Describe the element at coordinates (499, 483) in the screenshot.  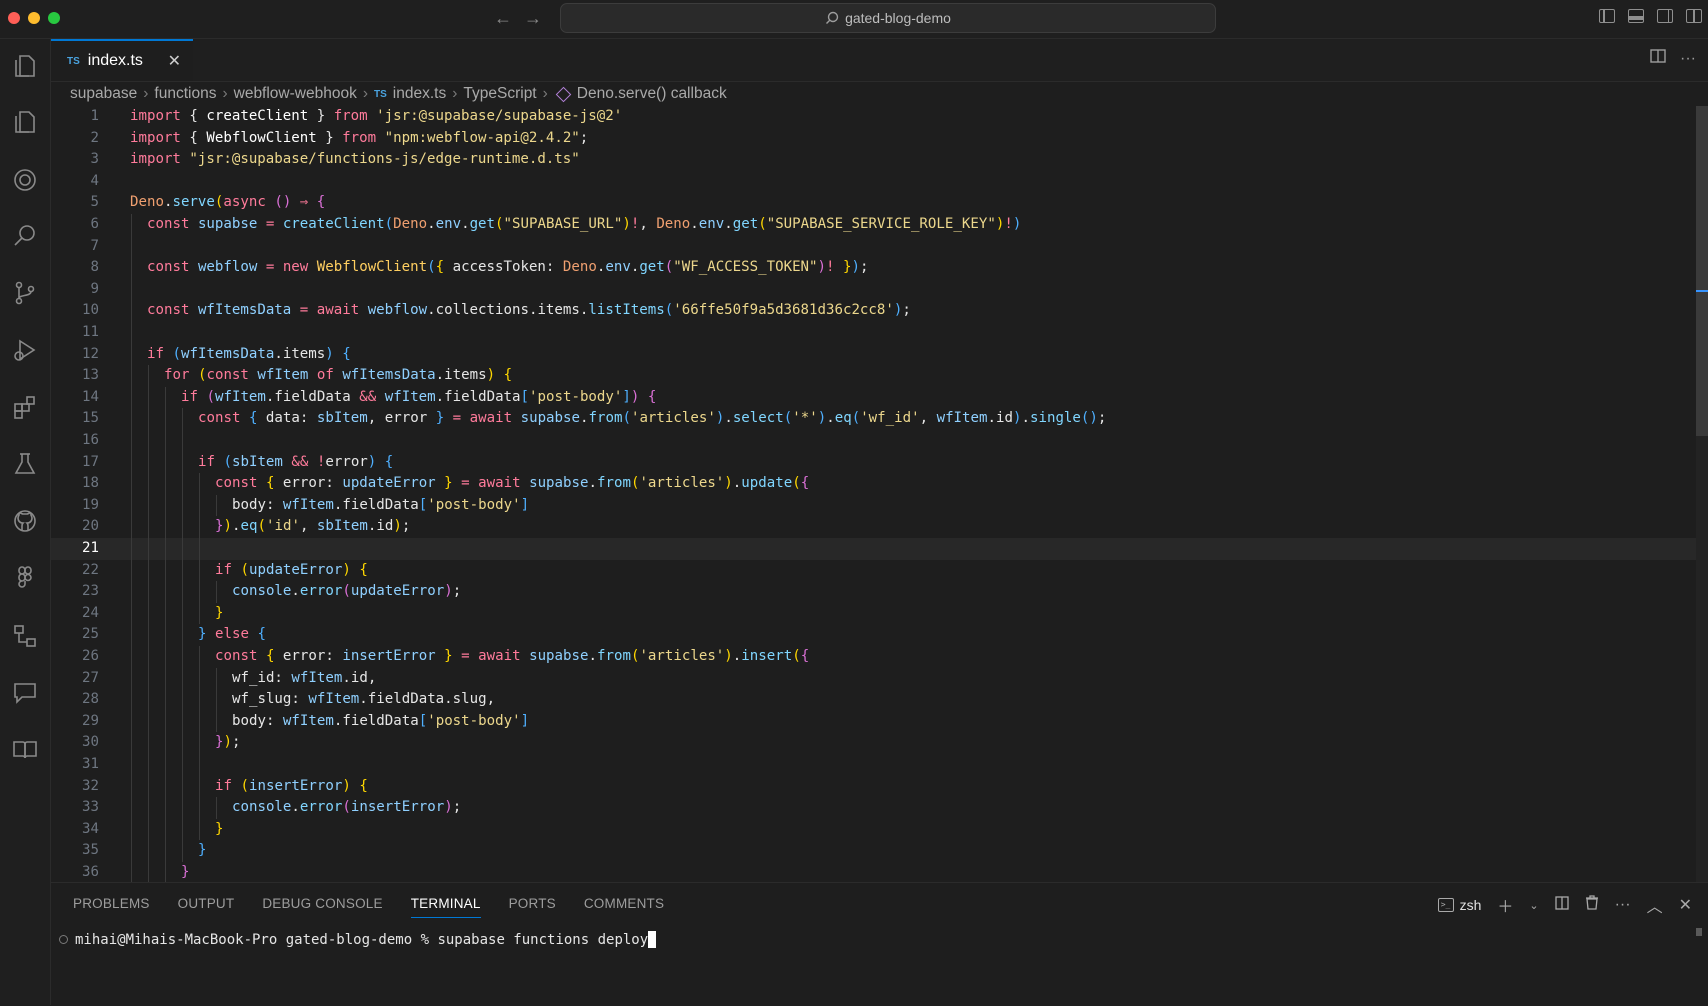
I see `code-token: await` at that location.